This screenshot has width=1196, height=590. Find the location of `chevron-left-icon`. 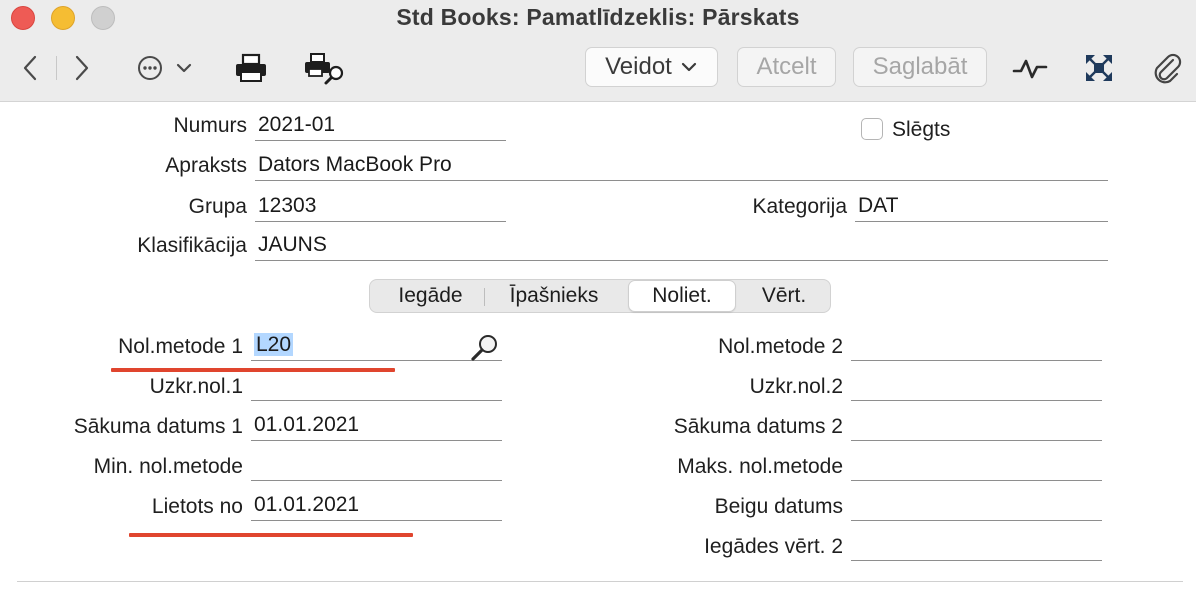

chevron-left-icon is located at coordinates (30, 68).